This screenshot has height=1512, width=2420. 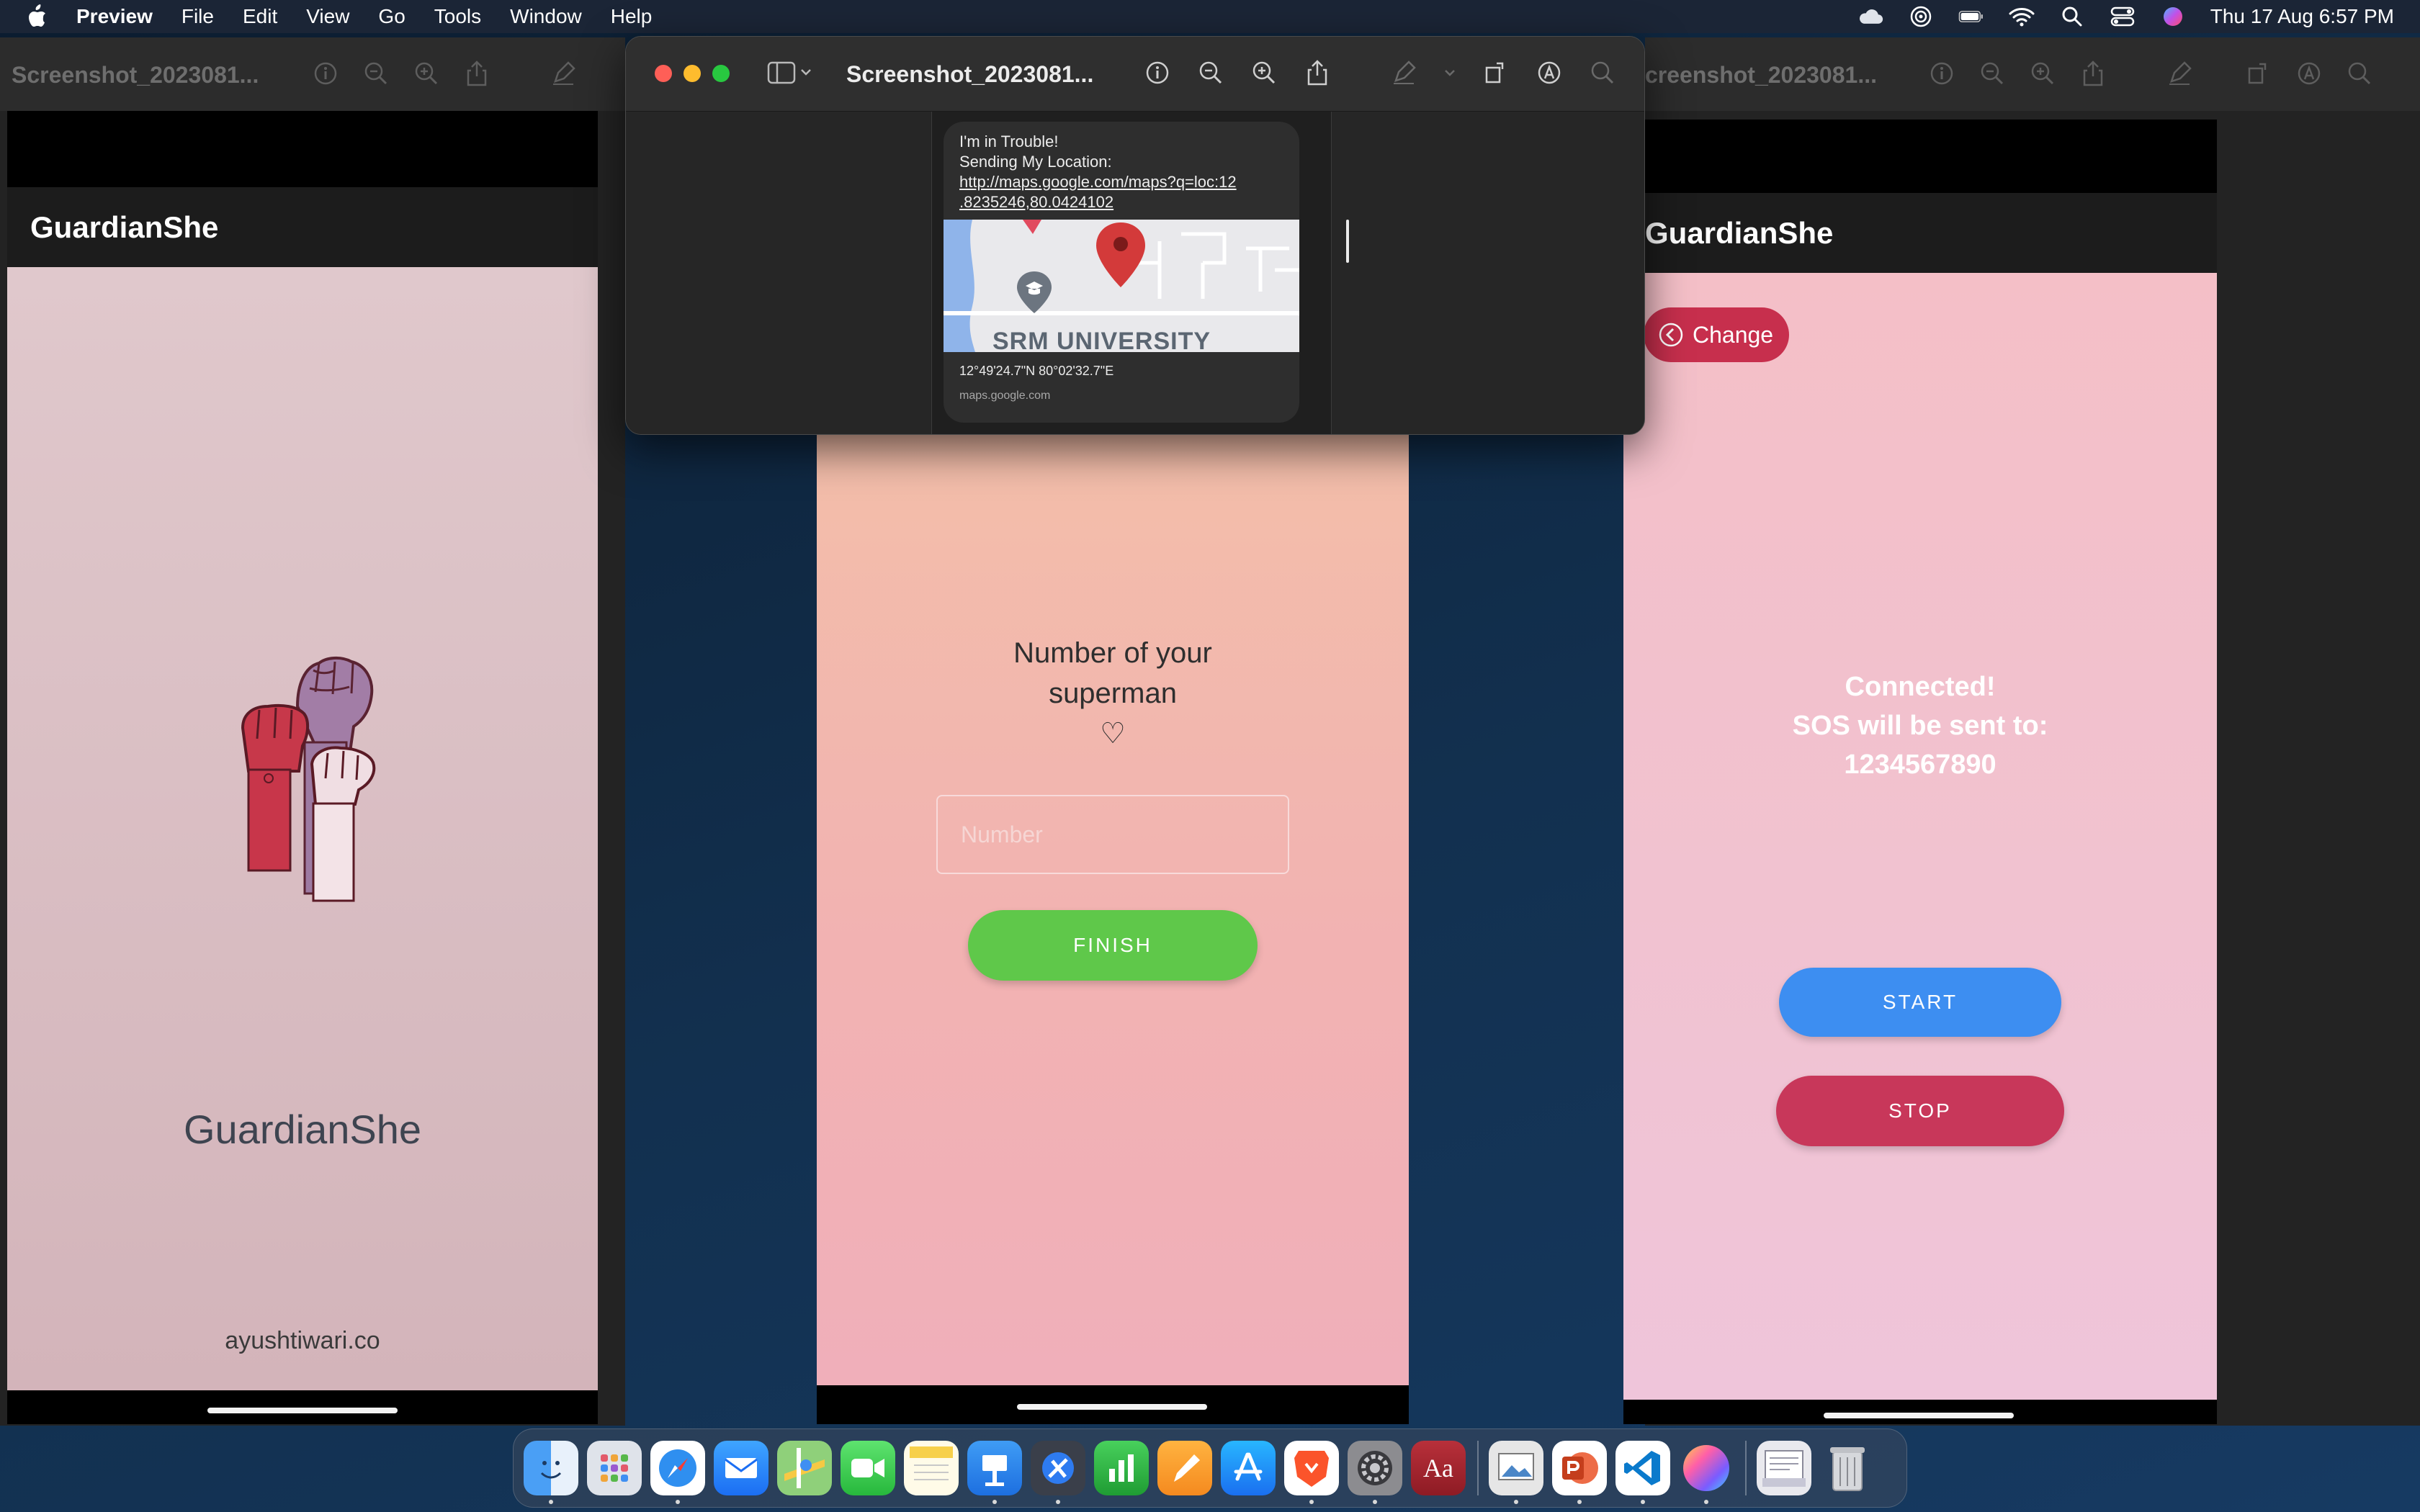 What do you see at coordinates (302, 227) in the screenshot?
I see `app-bar: GuardianShe` at bounding box center [302, 227].